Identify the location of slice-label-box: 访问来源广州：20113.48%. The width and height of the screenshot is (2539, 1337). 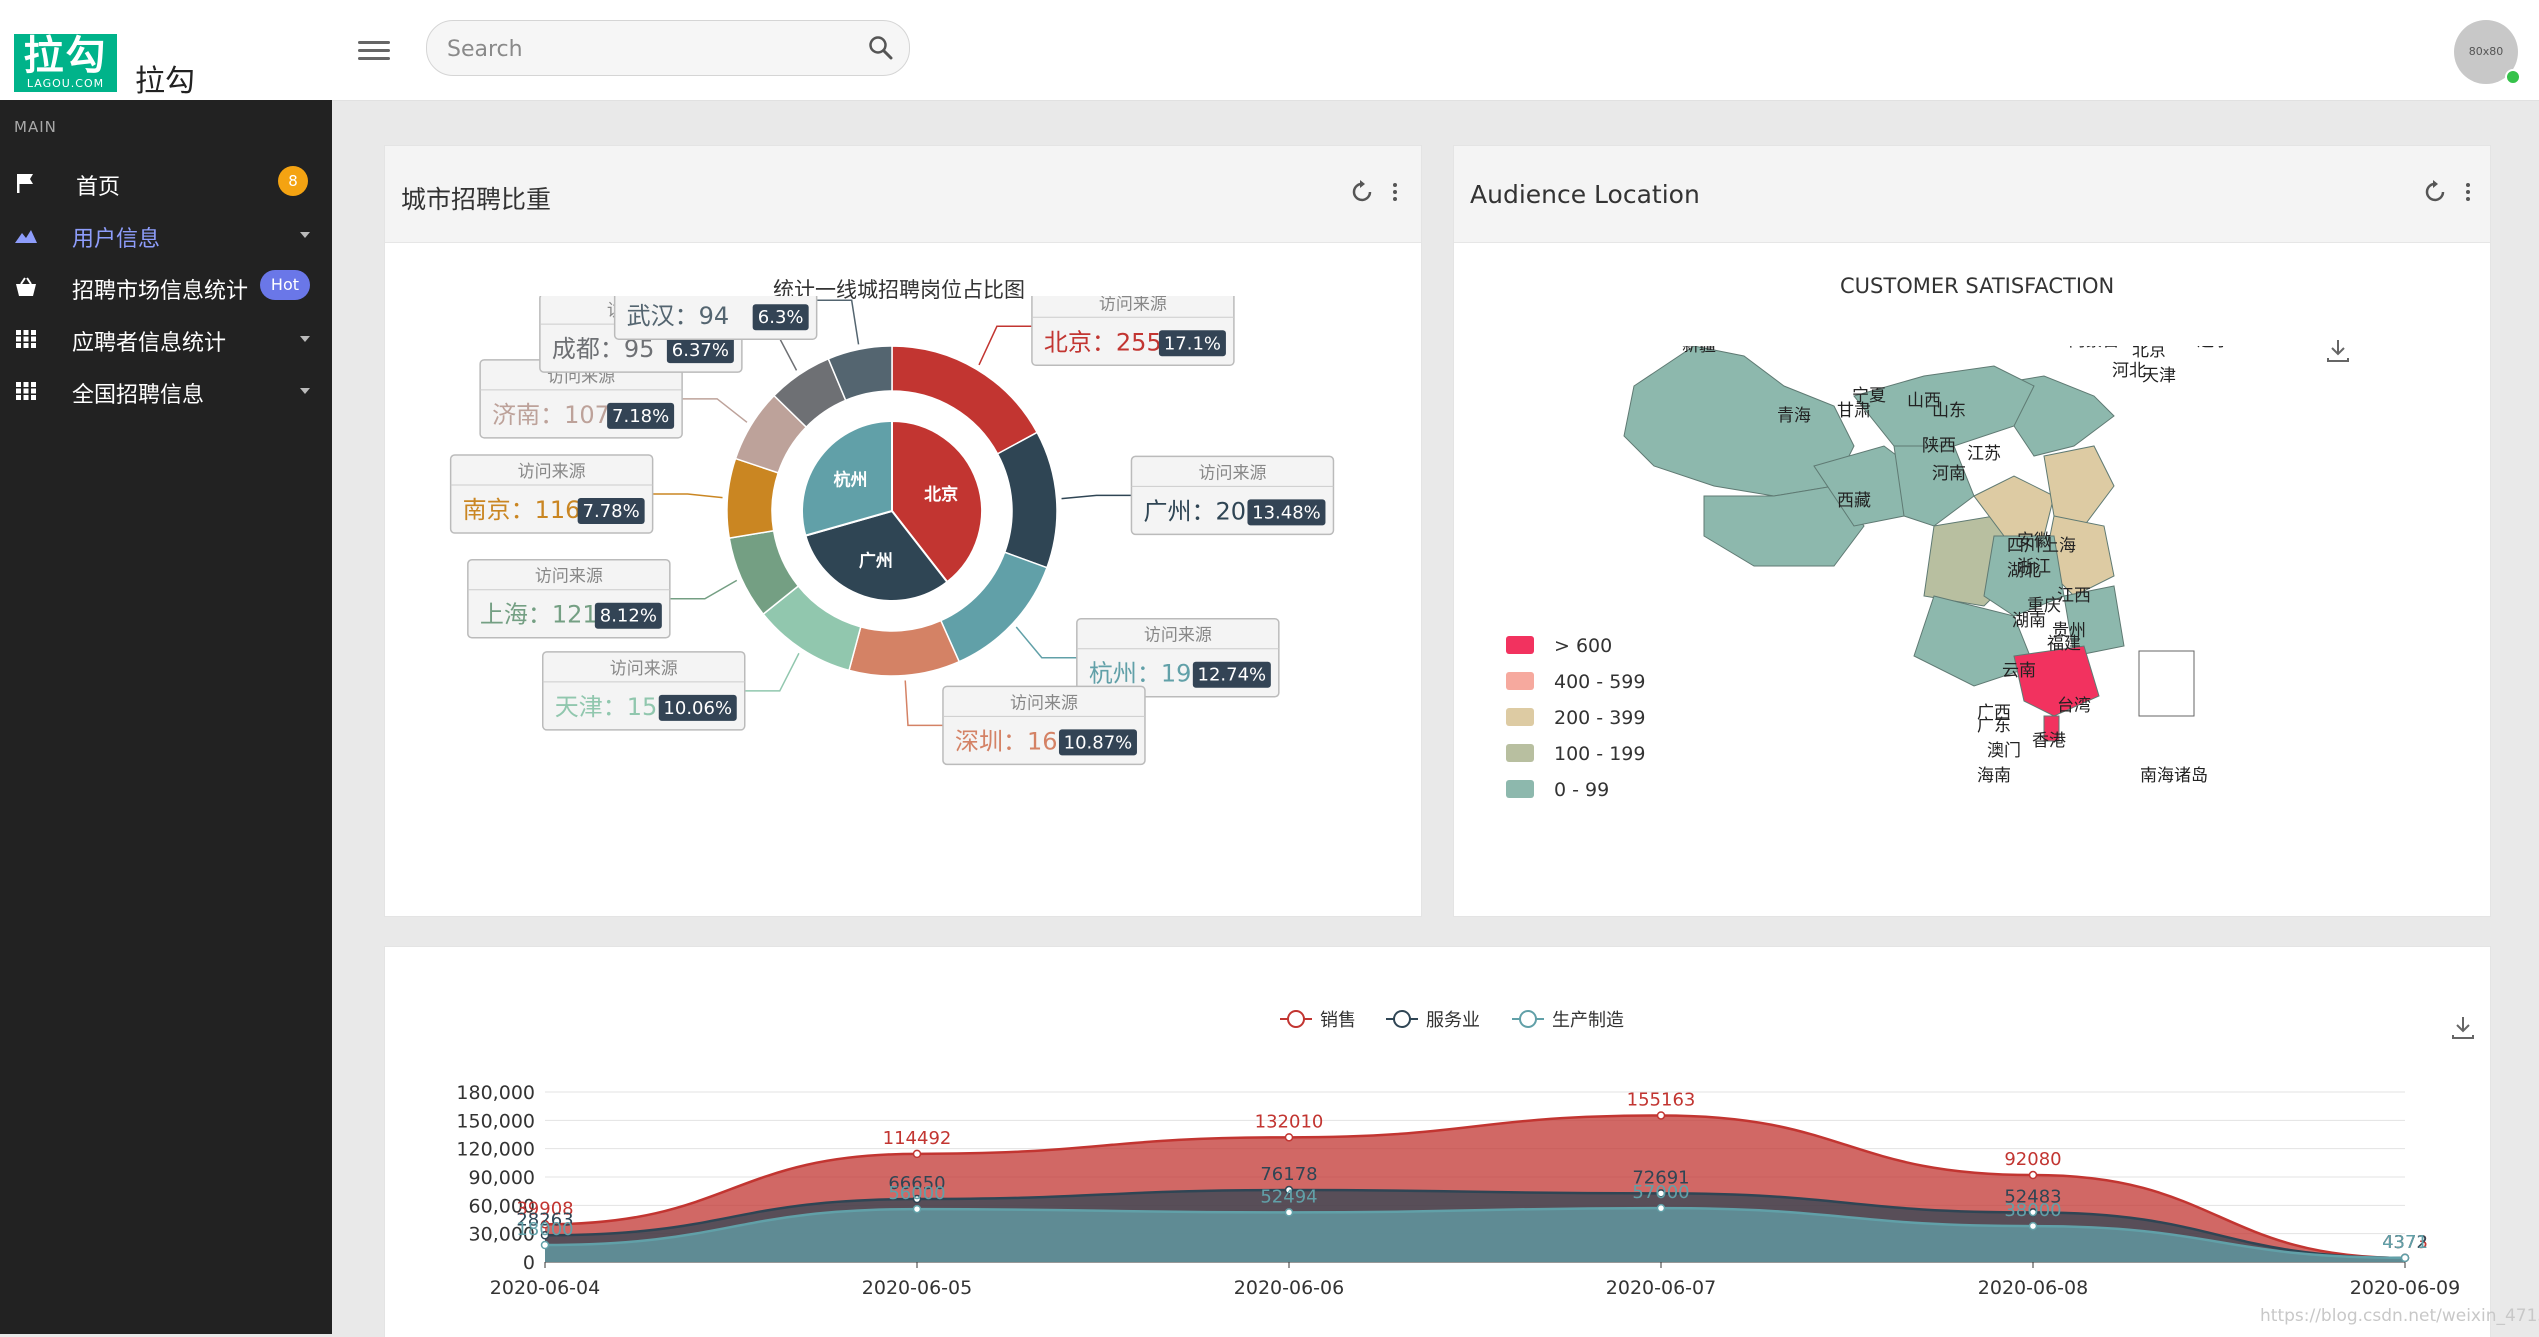
(1232, 495).